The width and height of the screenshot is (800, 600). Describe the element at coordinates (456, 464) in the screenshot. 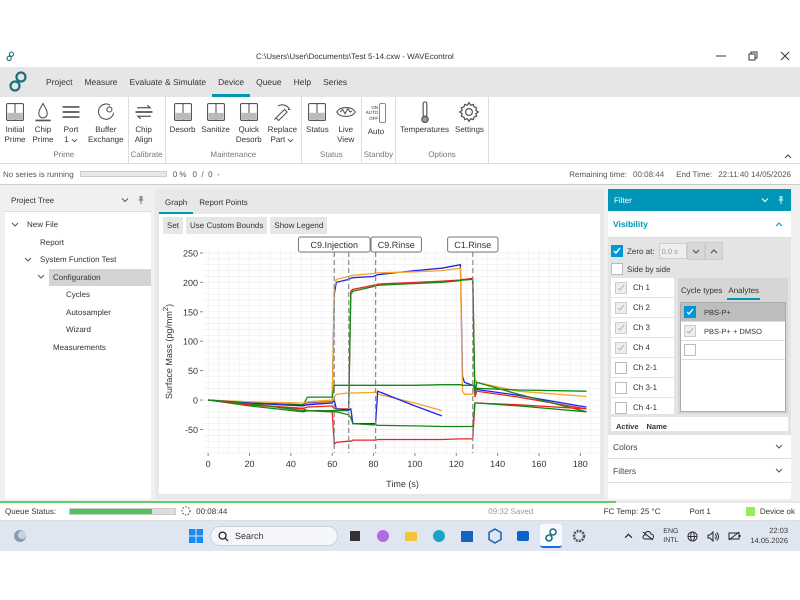

I see `tick-label: 120` at that location.